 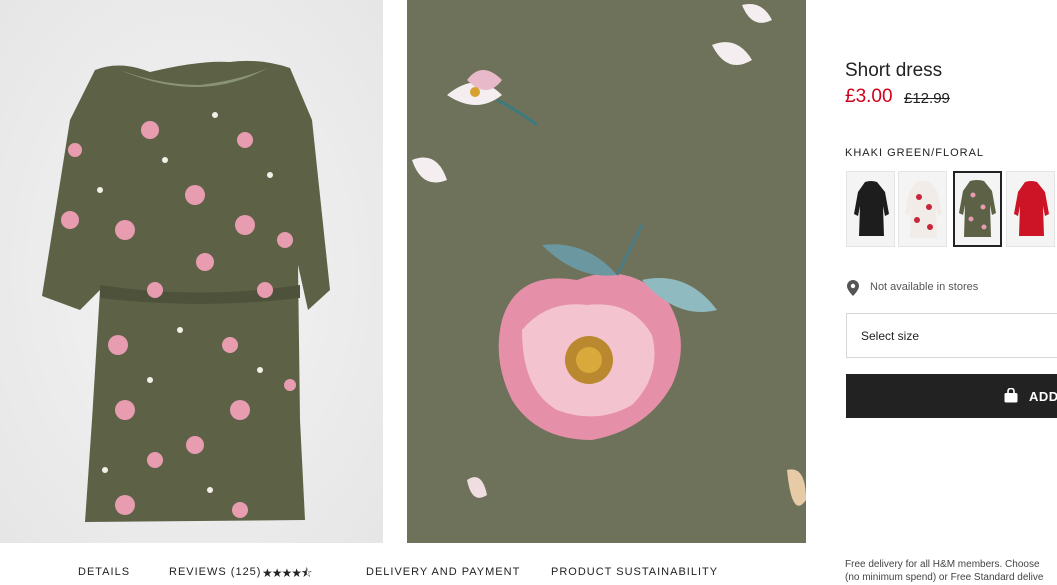 I want to click on swatch-red, so click(x=1030, y=209).